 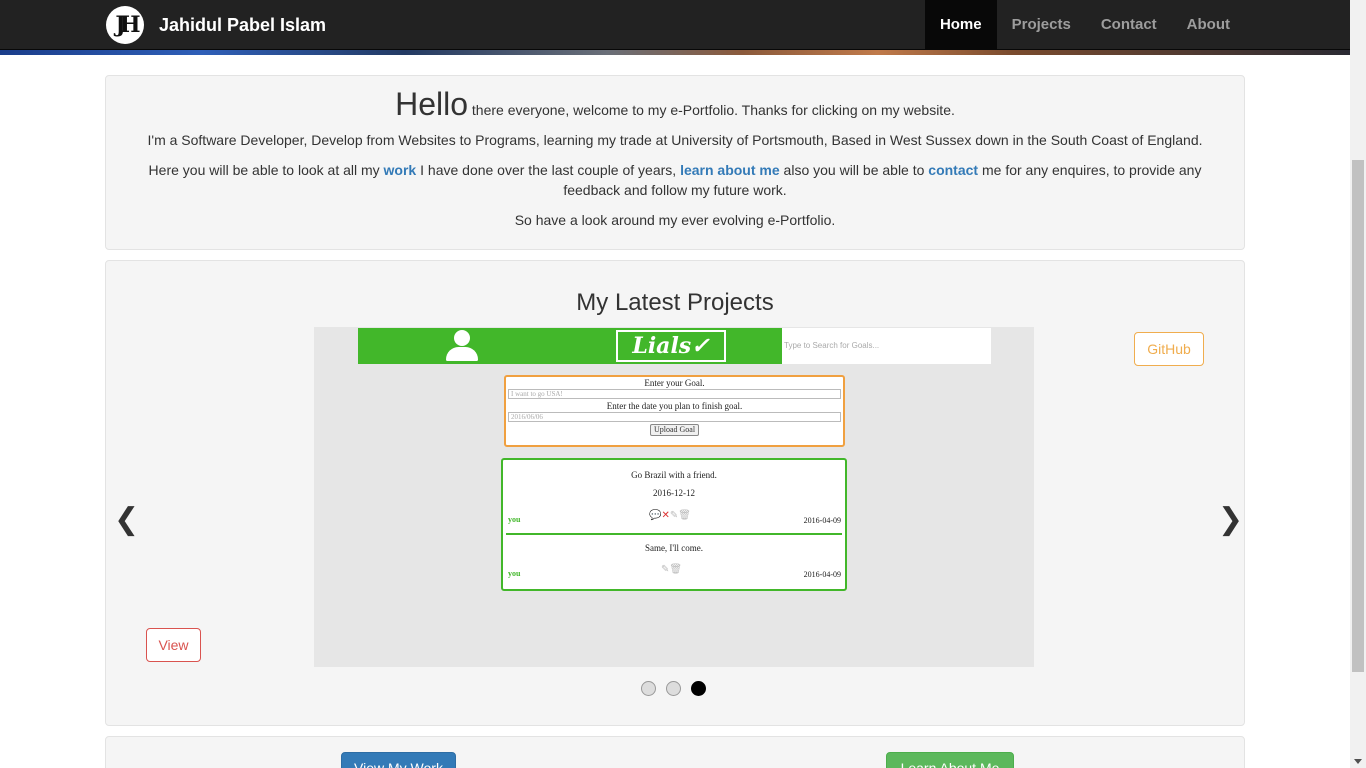 I want to click on hero-image-strip, so click(x=675, y=52).